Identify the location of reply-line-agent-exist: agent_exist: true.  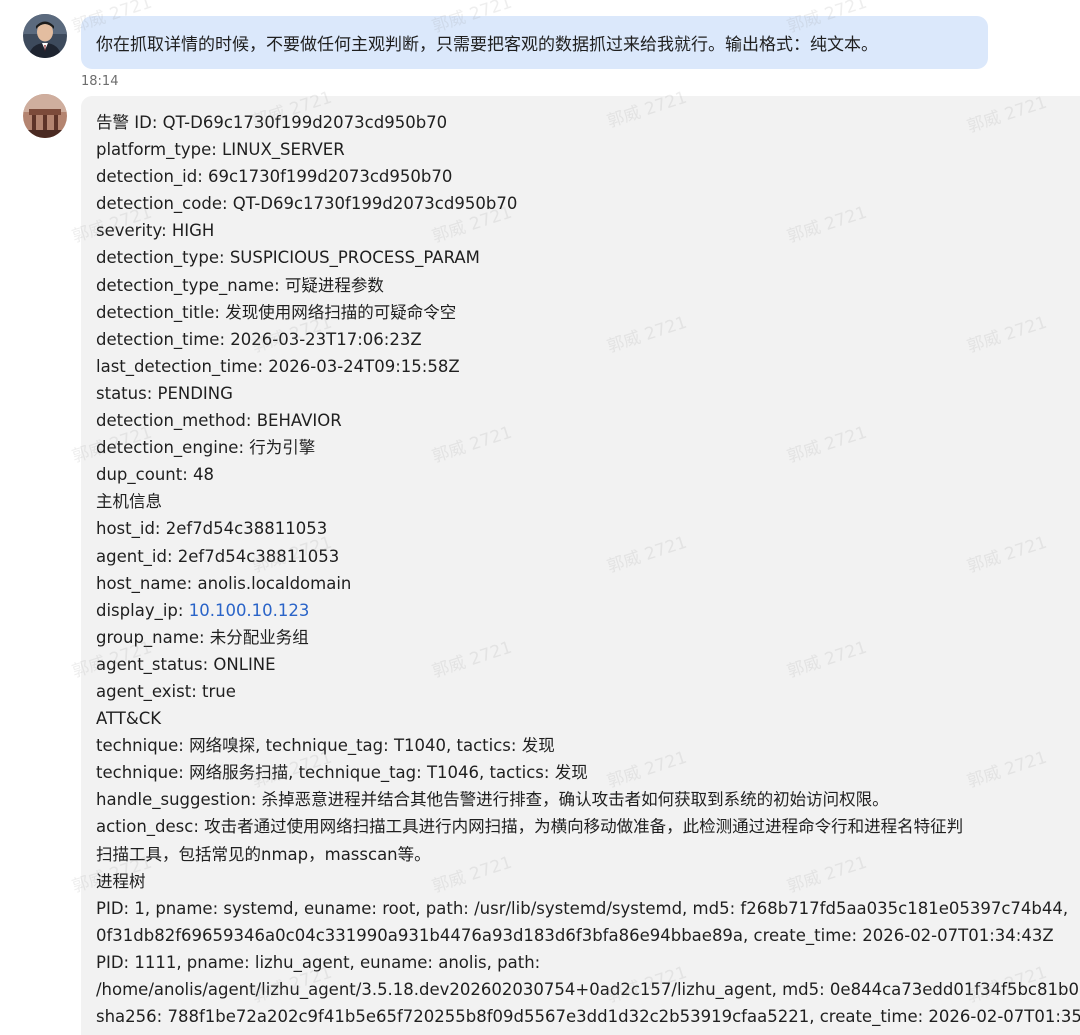
(166, 691).